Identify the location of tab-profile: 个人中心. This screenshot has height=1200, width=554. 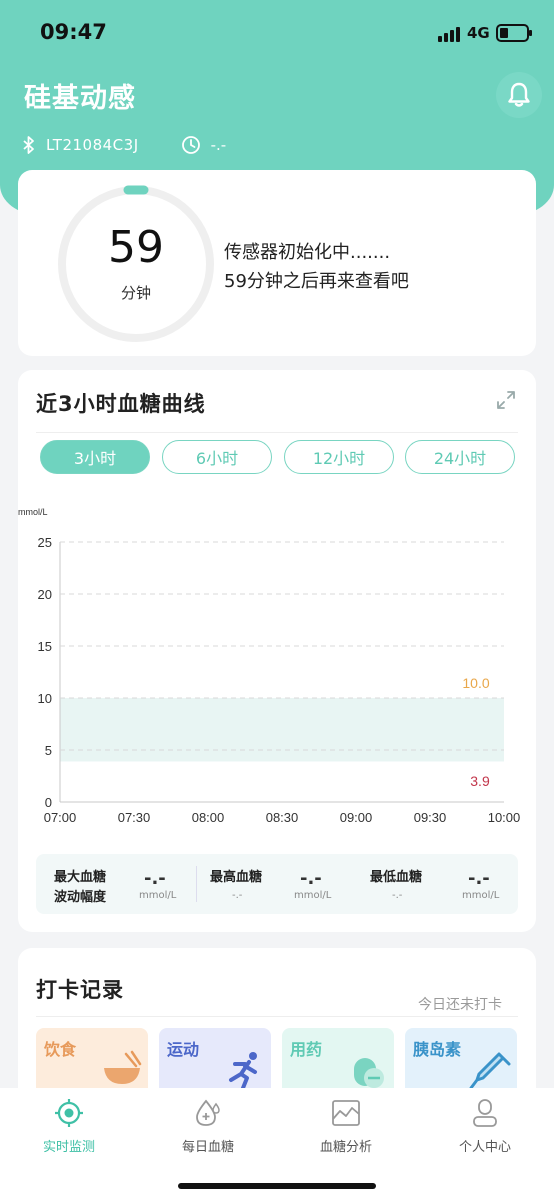
(485, 1126).